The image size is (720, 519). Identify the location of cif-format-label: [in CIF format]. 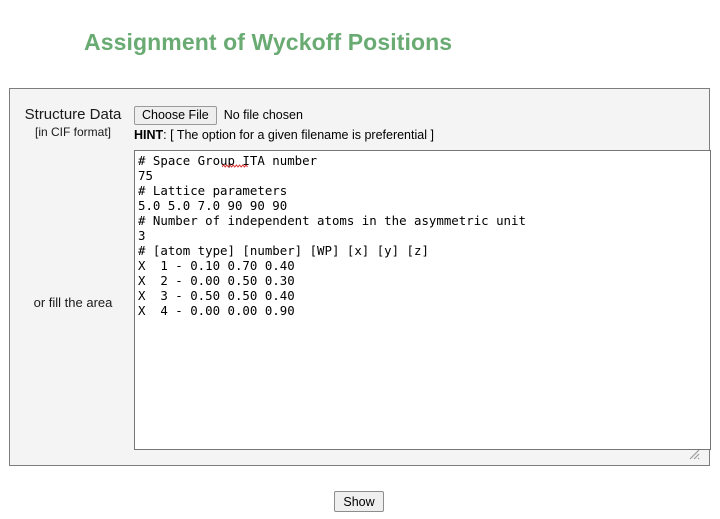
(72, 132).